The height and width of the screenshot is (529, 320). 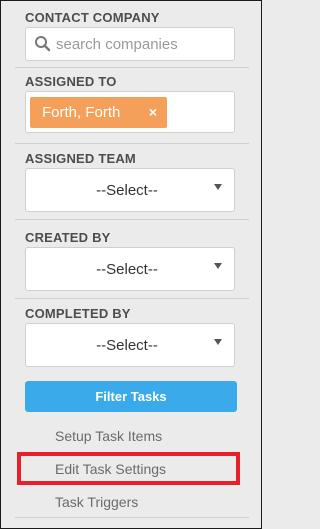 I want to click on assigned-team-select: --Select--, so click(x=130, y=190).